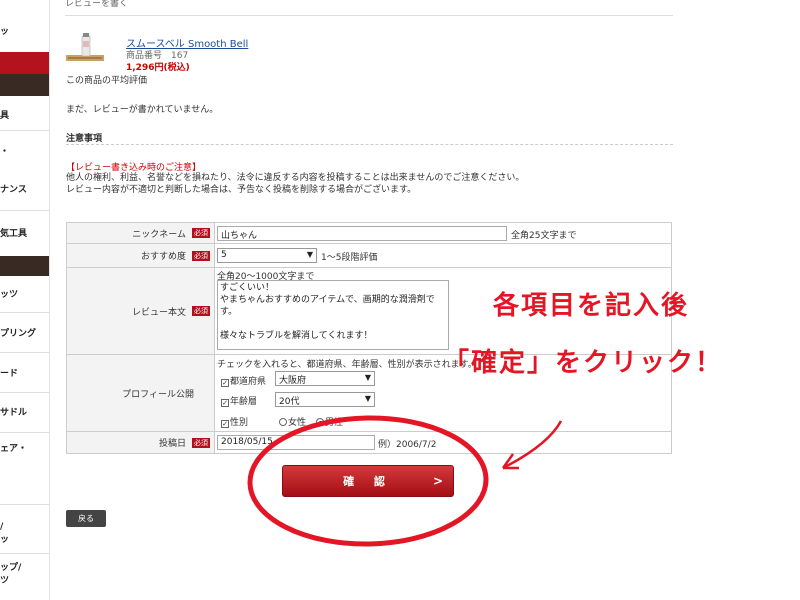 The width and height of the screenshot is (800, 600). What do you see at coordinates (325, 378) in the screenshot?
I see `prefecture-select: 大阪府 ▼` at bounding box center [325, 378].